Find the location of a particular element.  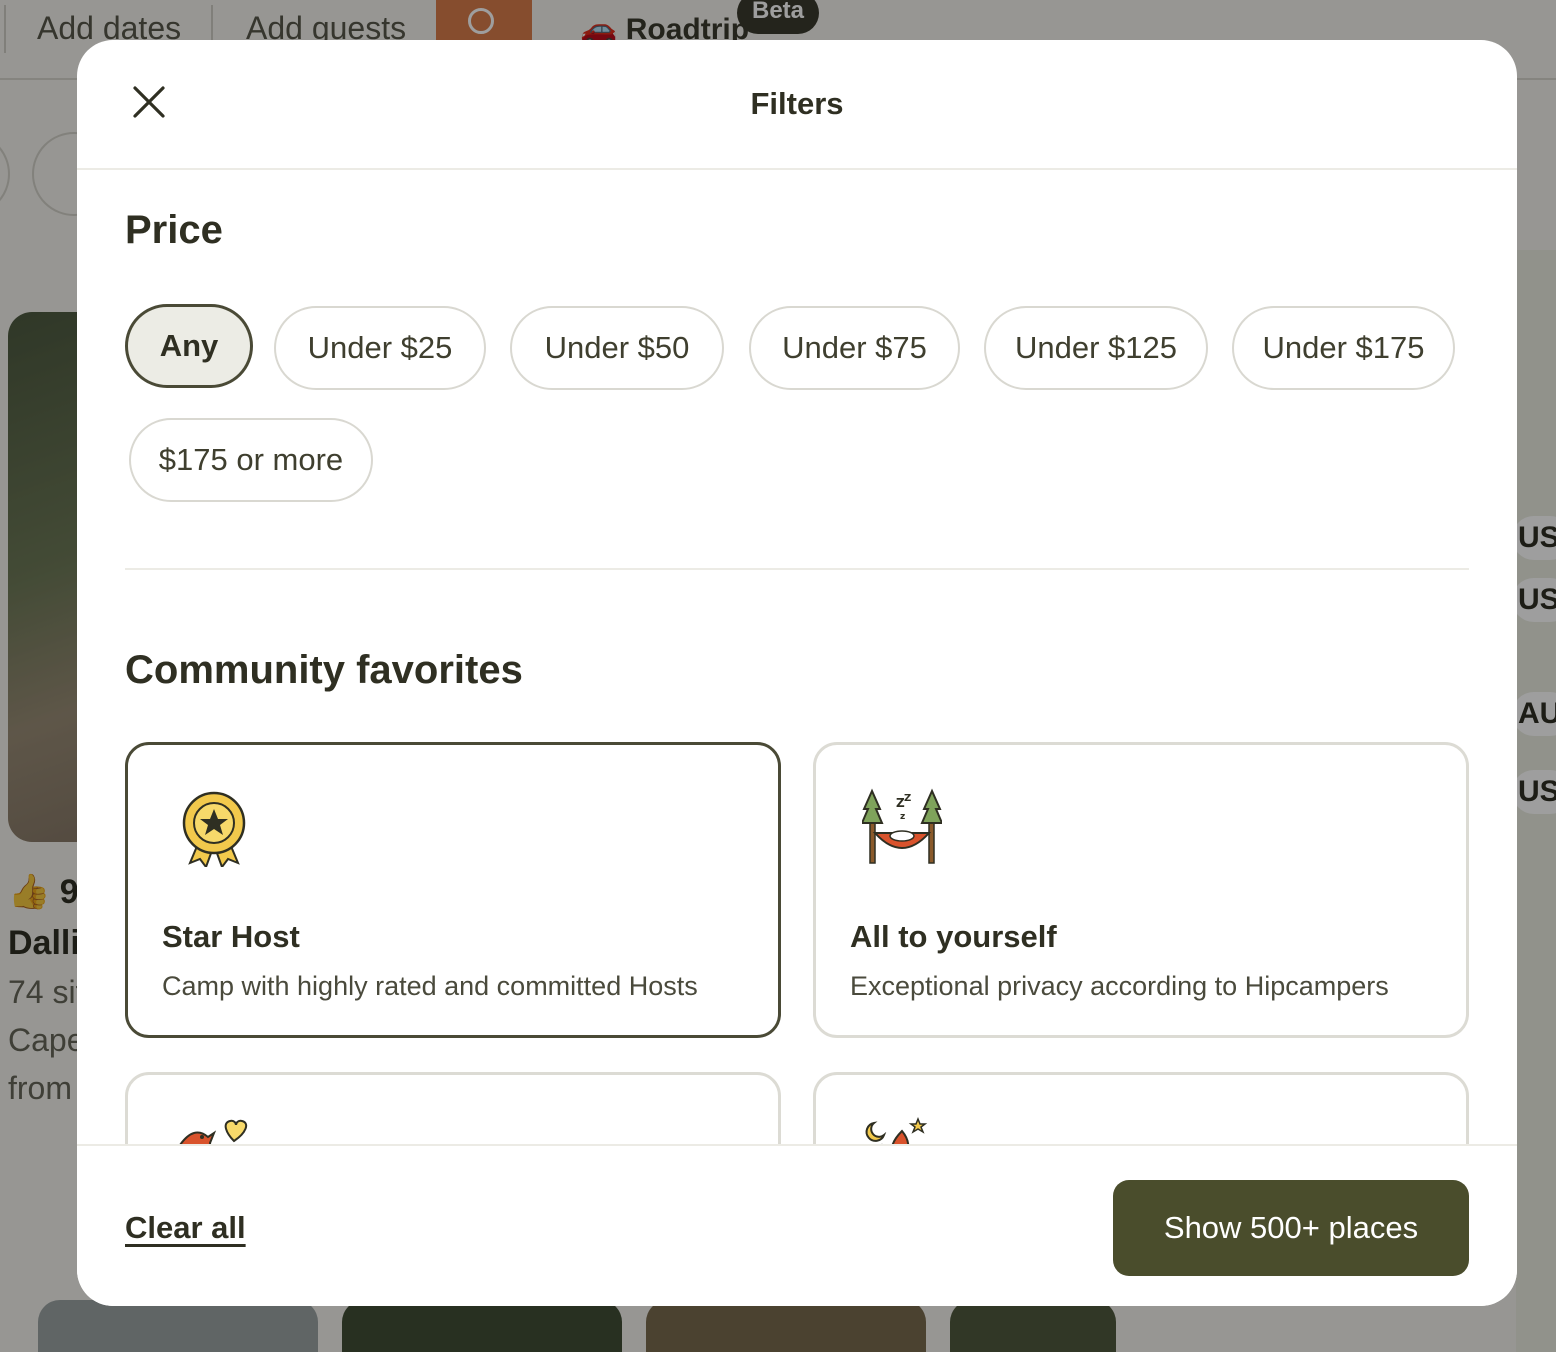

map-pin: AU is located at coordinates (1534, 714).